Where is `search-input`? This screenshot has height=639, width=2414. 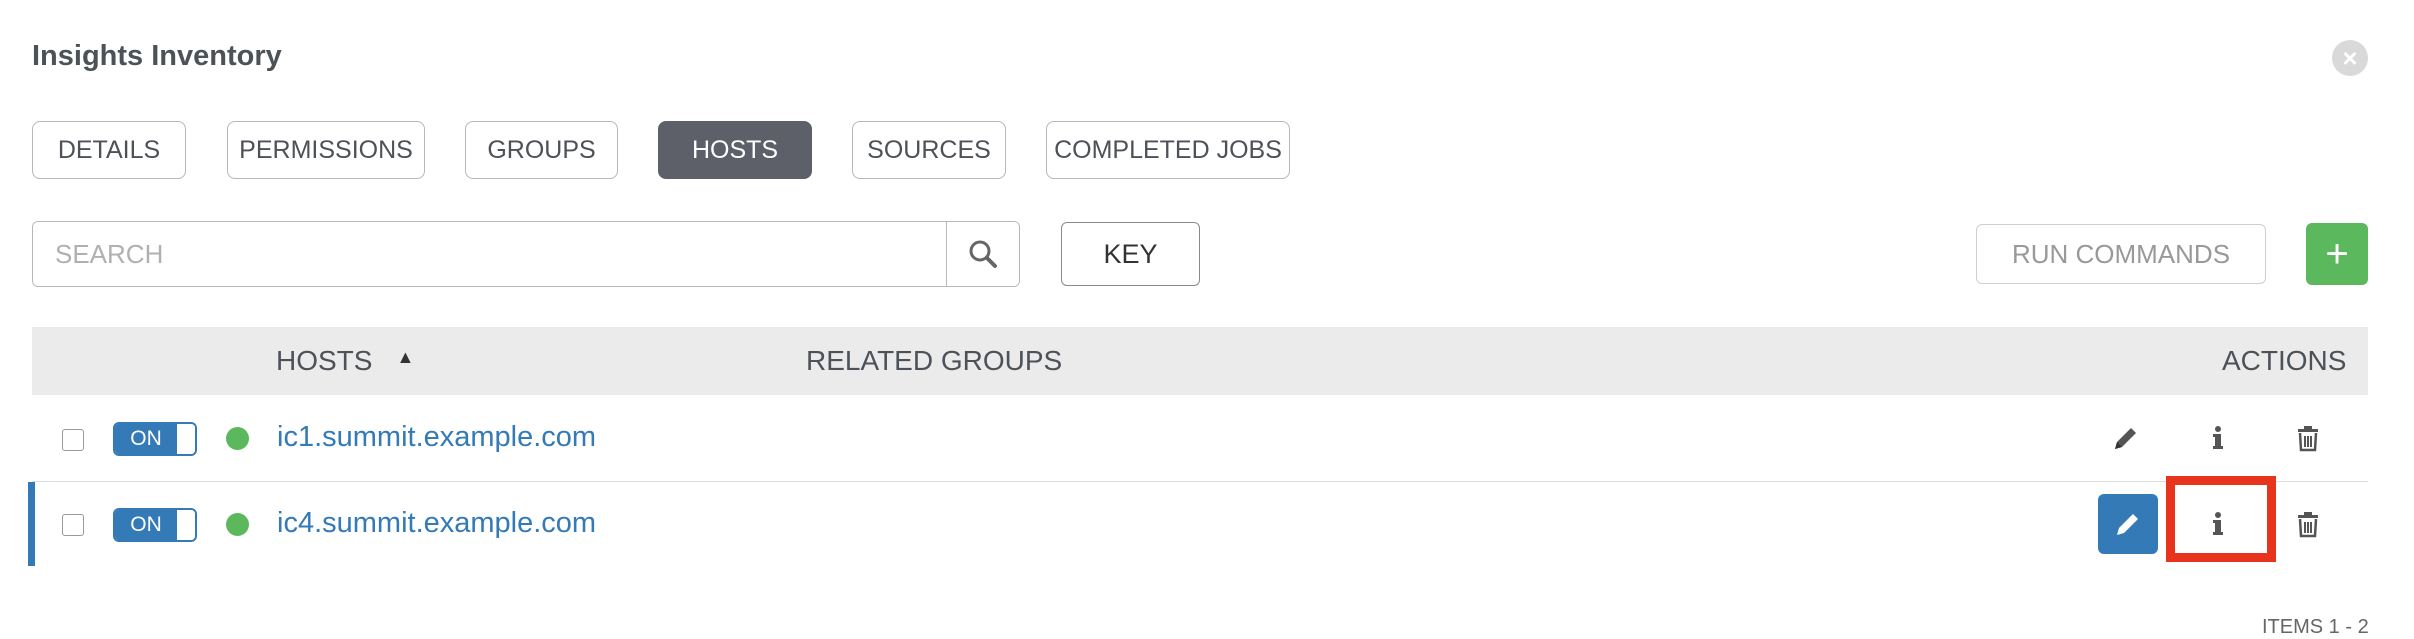 search-input is located at coordinates (489, 254).